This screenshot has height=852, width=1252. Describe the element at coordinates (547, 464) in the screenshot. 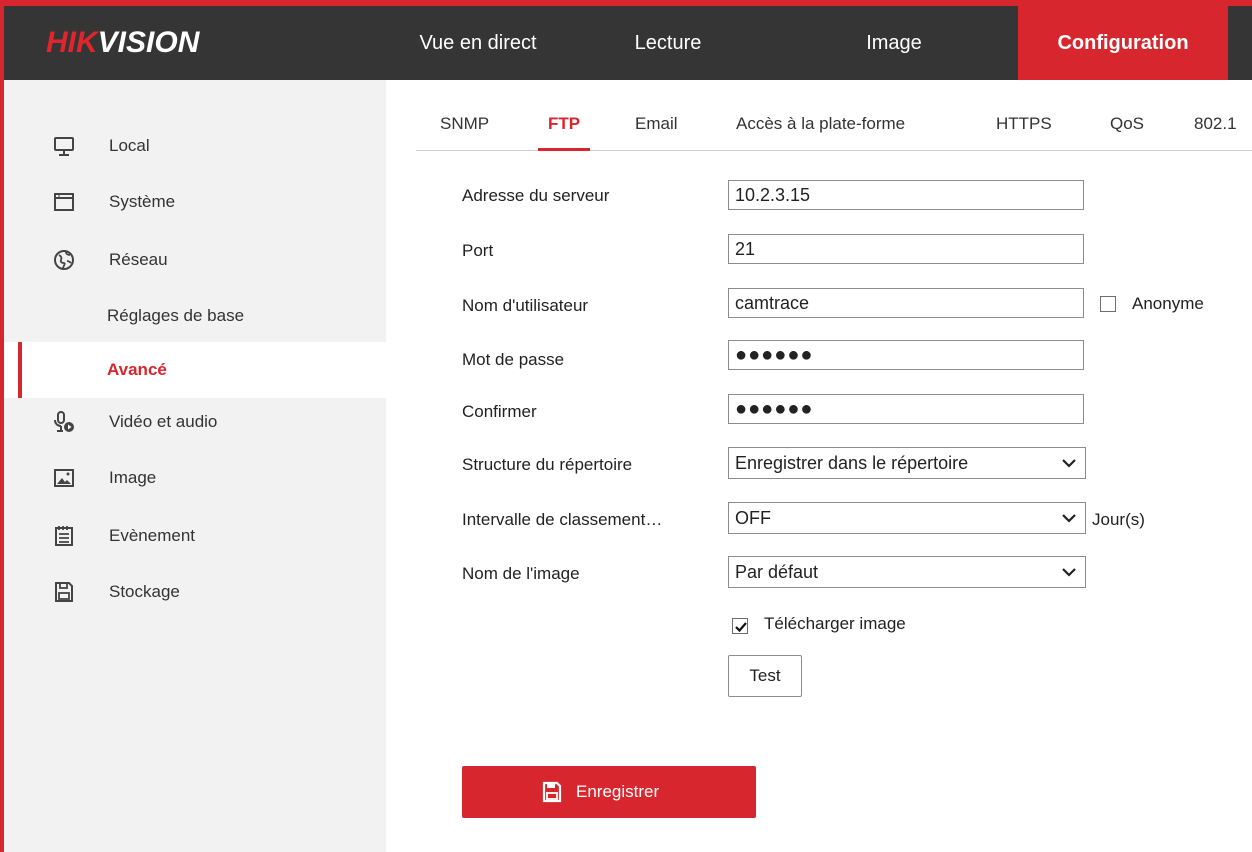

I see `directory-structure-label: Structure du répertoire` at that location.